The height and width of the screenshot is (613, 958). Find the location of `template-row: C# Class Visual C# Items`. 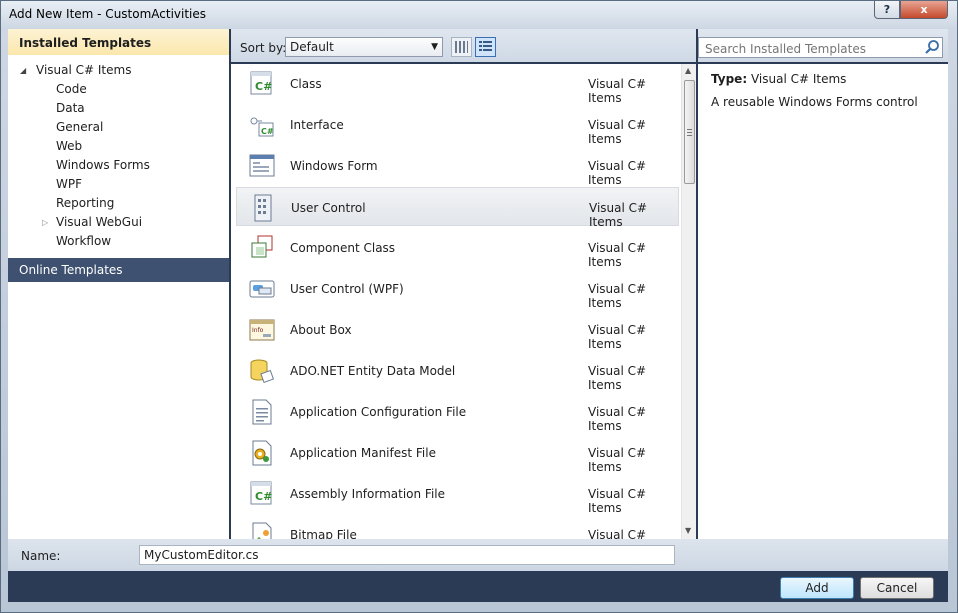

template-row: C# Class Visual C# Items is located at coordinates (457, 84).